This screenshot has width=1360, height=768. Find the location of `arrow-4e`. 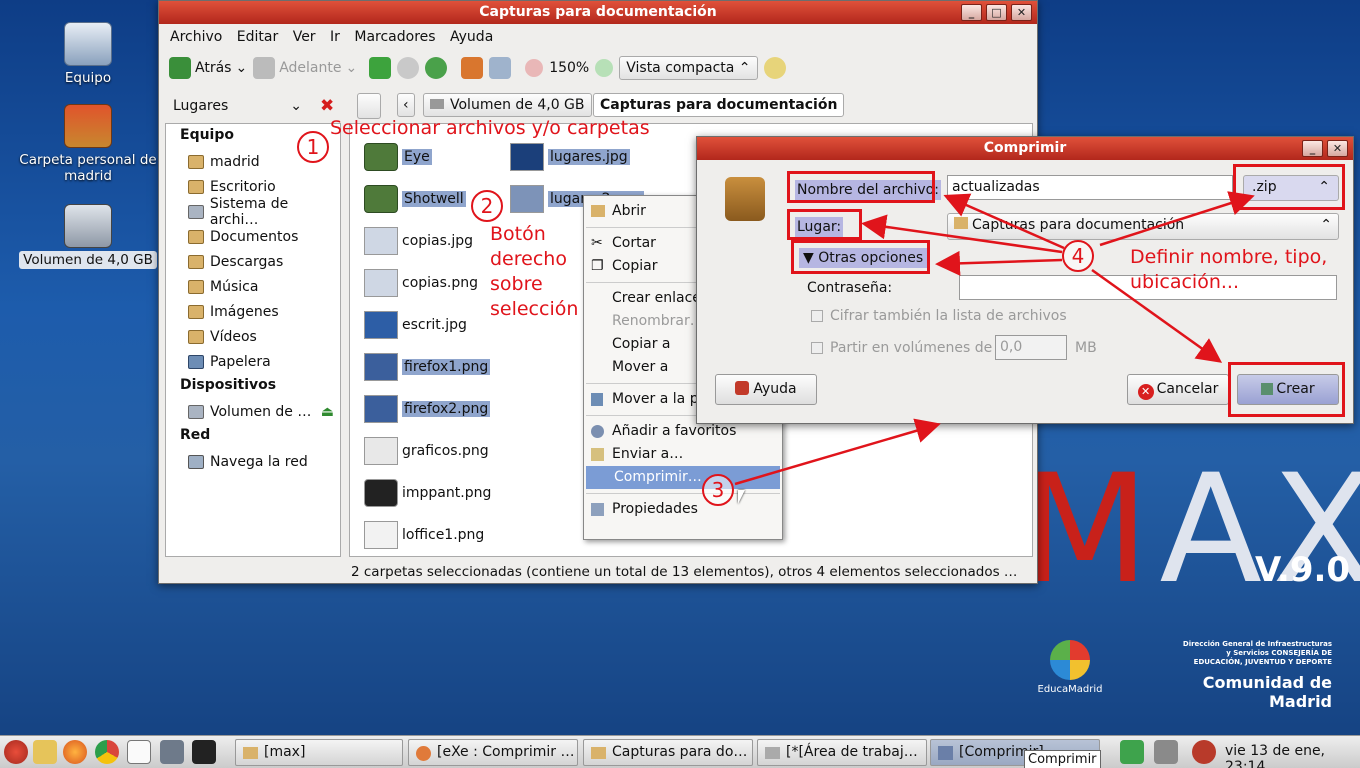

arrow-4e is located at coordinates (1157, 315).